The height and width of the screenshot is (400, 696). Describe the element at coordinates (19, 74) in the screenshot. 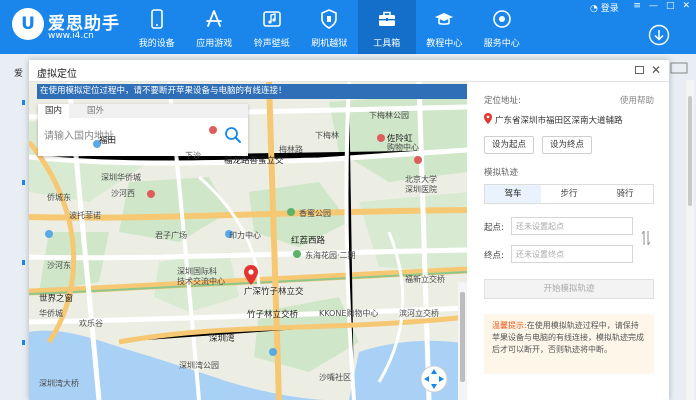

I see `background-tab-label: 爱` at that location.